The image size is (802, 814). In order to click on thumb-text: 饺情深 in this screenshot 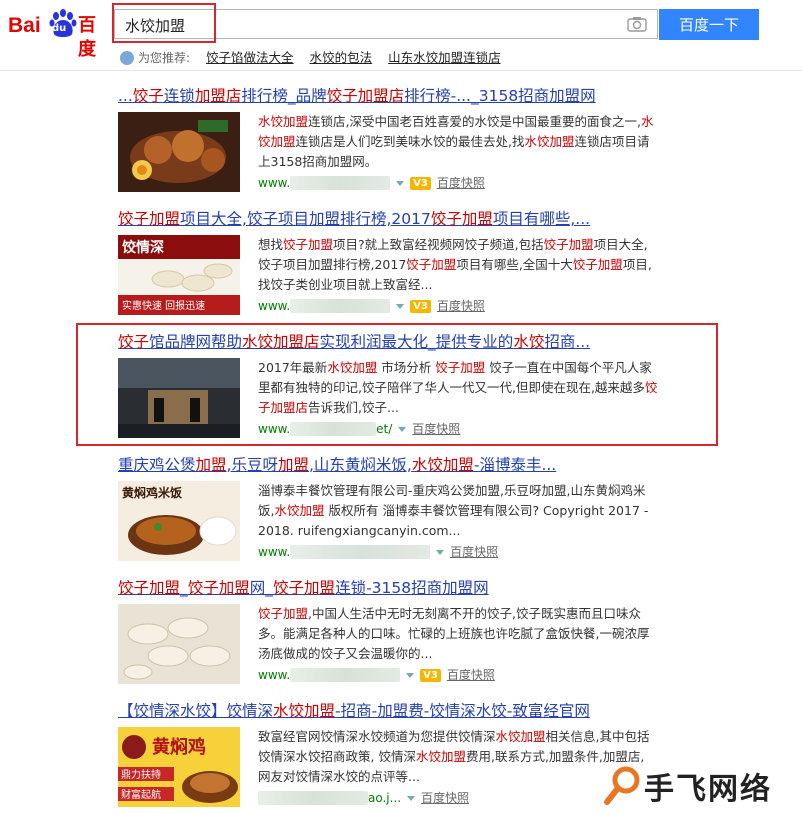, I will do `click(143, 247)`.